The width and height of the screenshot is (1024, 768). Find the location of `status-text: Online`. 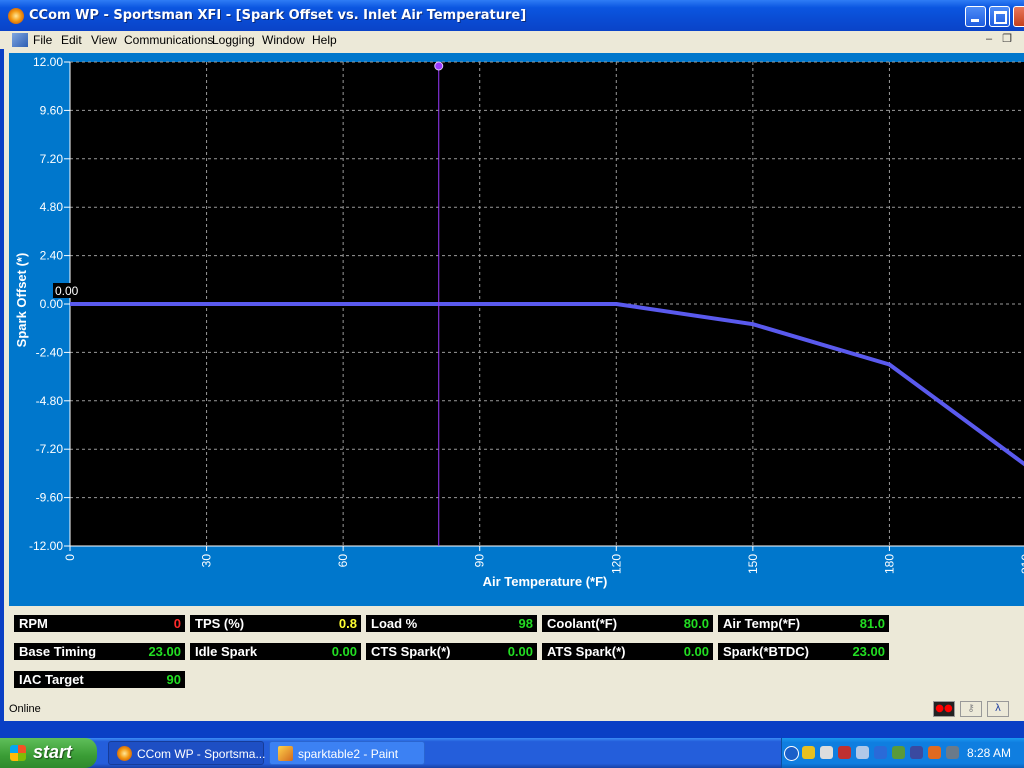

status-text: Online is located at coordinates (25, 709).